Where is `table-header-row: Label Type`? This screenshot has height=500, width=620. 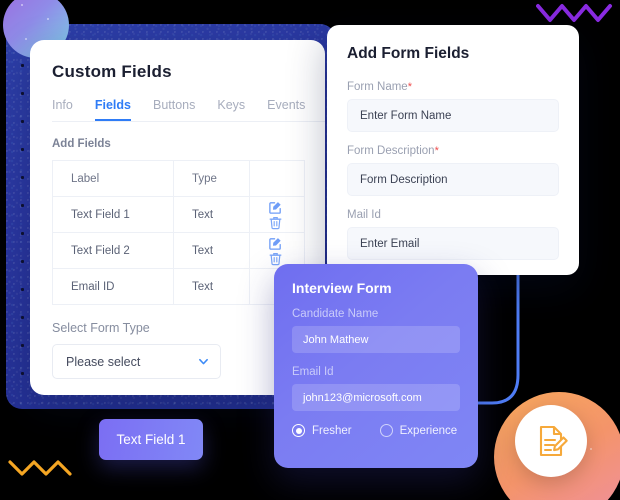 table-header-row: Label Type is located at coordinates (179, 178).